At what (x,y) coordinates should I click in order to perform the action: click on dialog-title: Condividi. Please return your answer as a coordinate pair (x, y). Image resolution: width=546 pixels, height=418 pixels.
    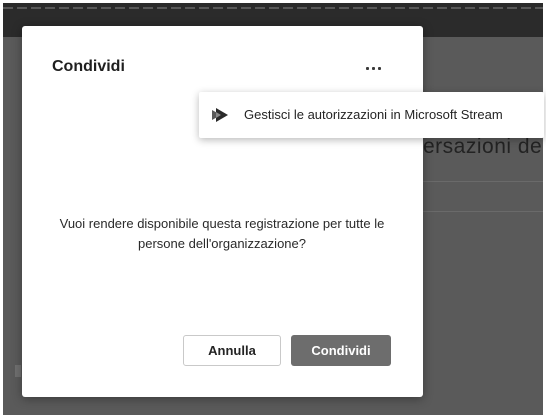
    Looking at the image, I should click on (88, 66).